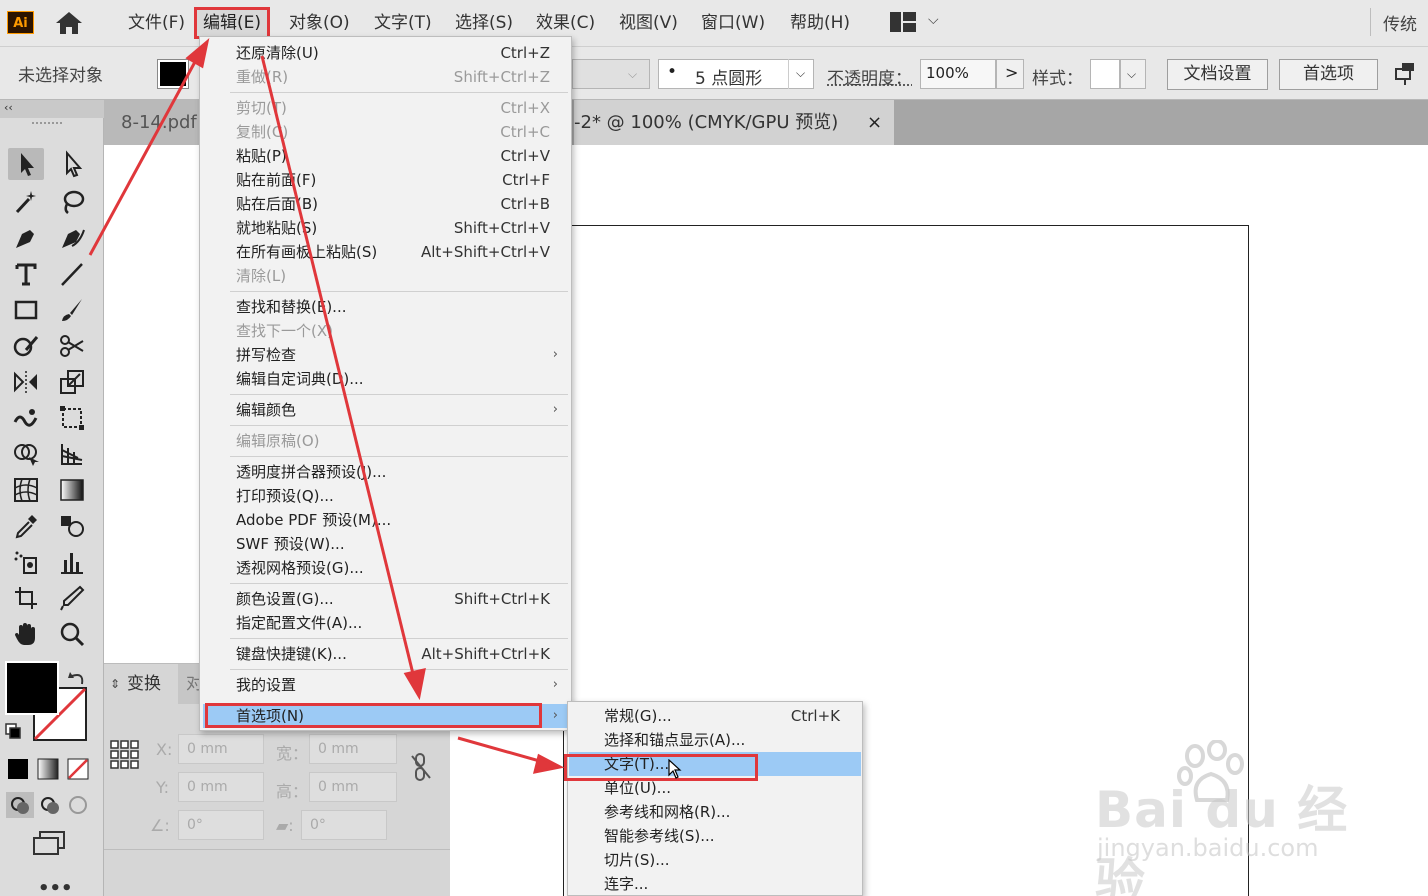 The width and height of the screenshot is (1428, 896). I want to click on shear-field: 0°, so click(344, 825).